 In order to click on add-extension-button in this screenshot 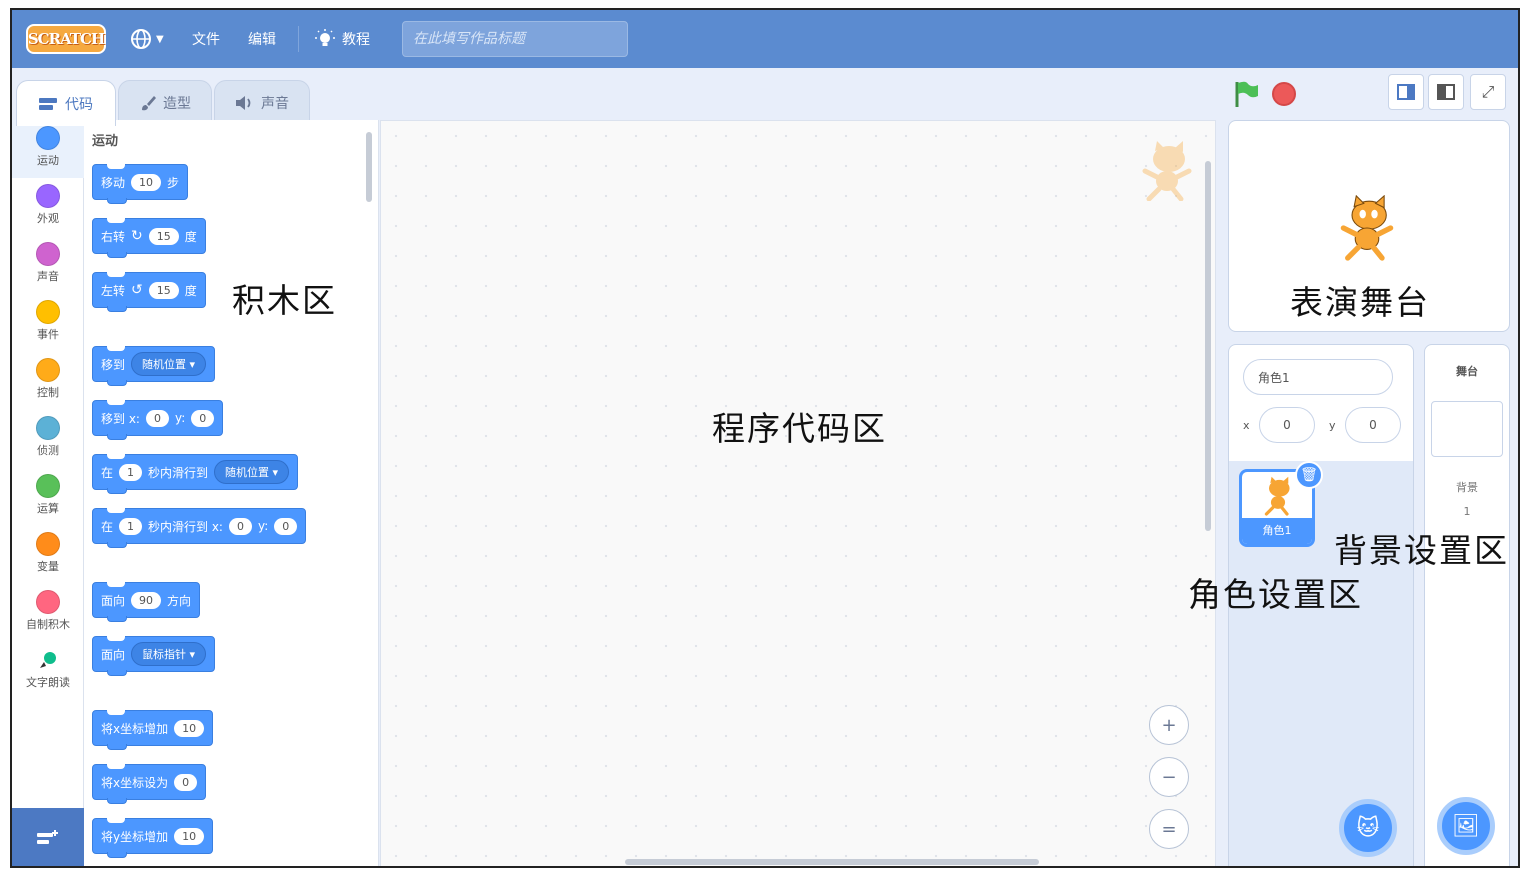, I will do `click(48, 837)`.